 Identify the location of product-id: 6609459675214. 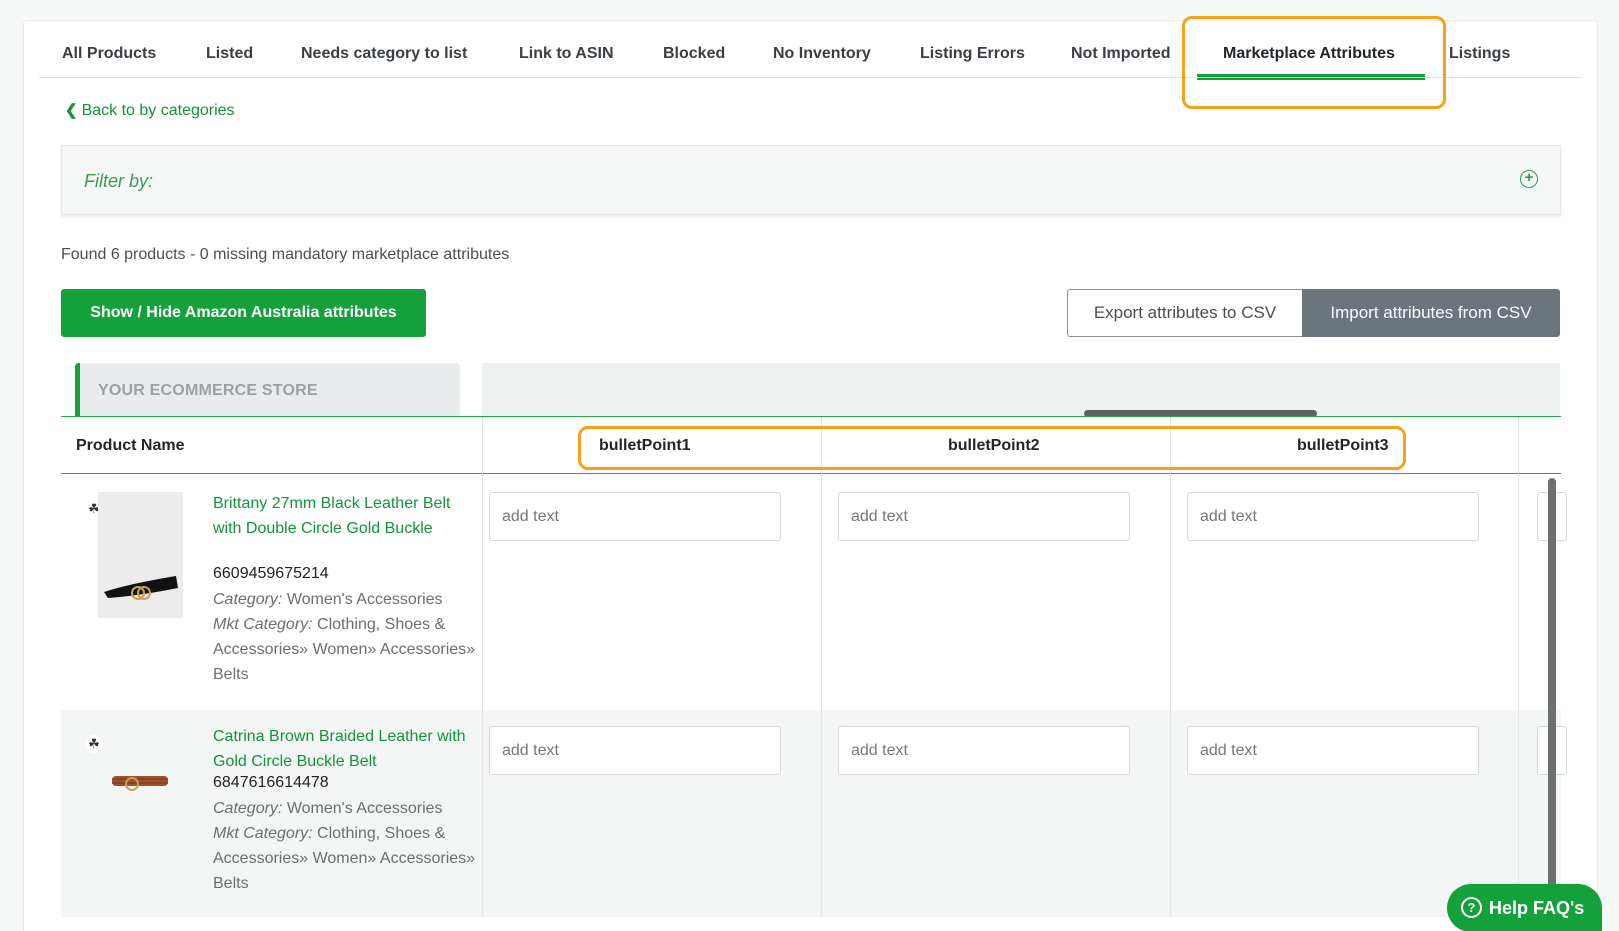
(271, 573).